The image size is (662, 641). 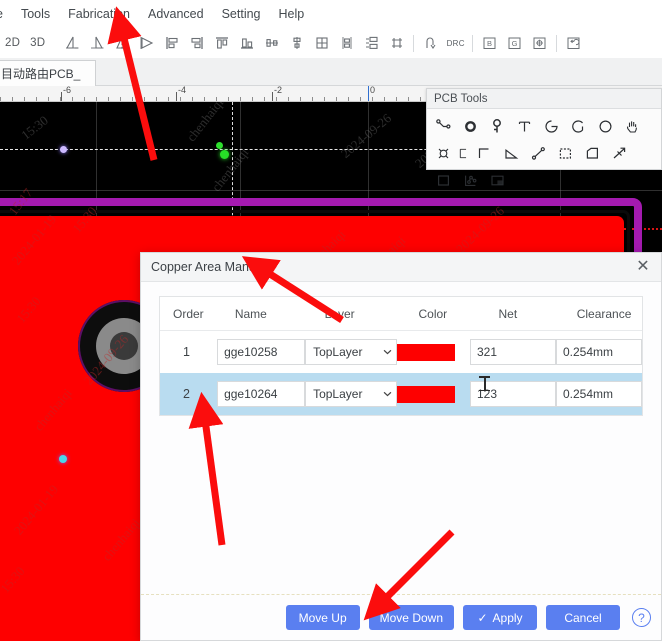 What do you see at coordinates (196, 43) in the screenshot?
I see `align-right-icon` at bounding box center [196, 43].